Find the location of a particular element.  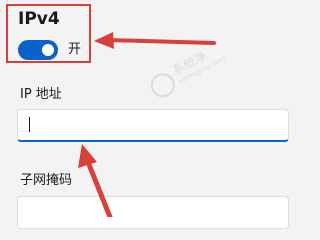

arrow-to-toggle is located at coordinates (155, 40).